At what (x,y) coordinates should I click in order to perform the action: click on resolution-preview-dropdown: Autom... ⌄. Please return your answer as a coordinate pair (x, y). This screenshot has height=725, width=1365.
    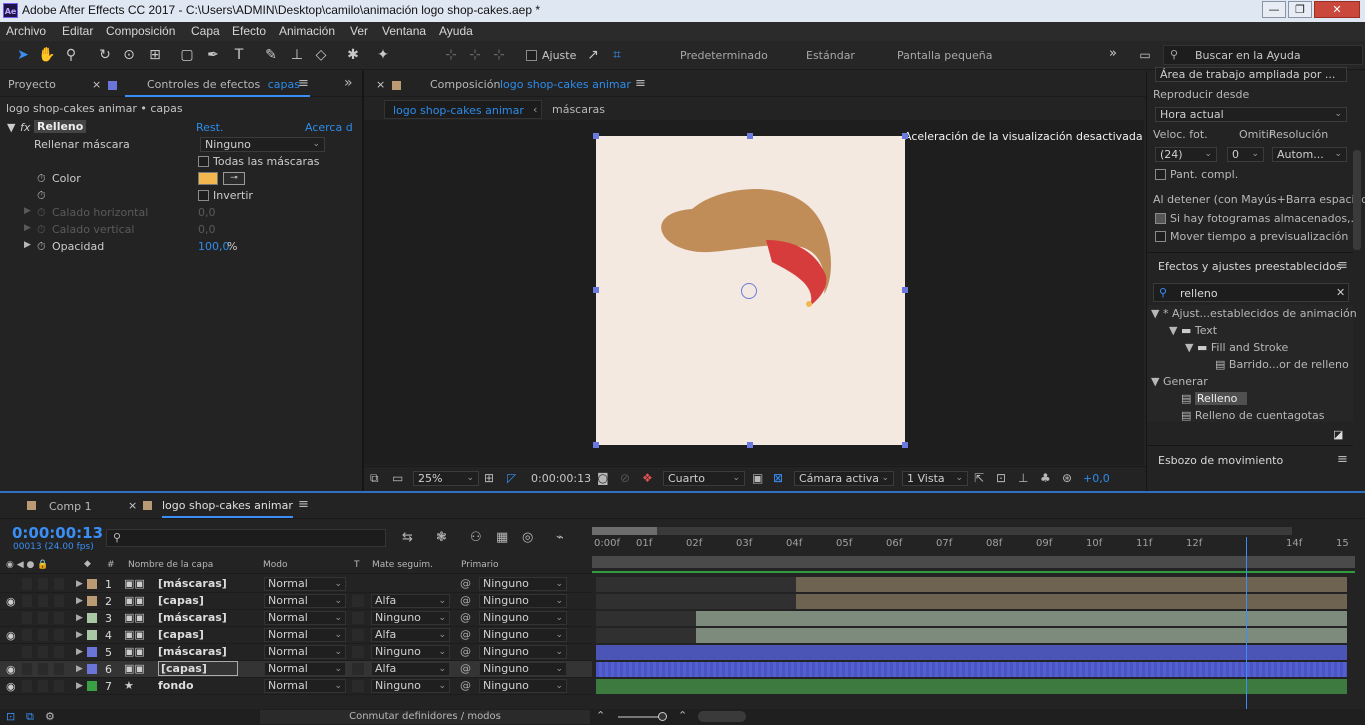
    Looking at the image, I should click on (1309, 154).